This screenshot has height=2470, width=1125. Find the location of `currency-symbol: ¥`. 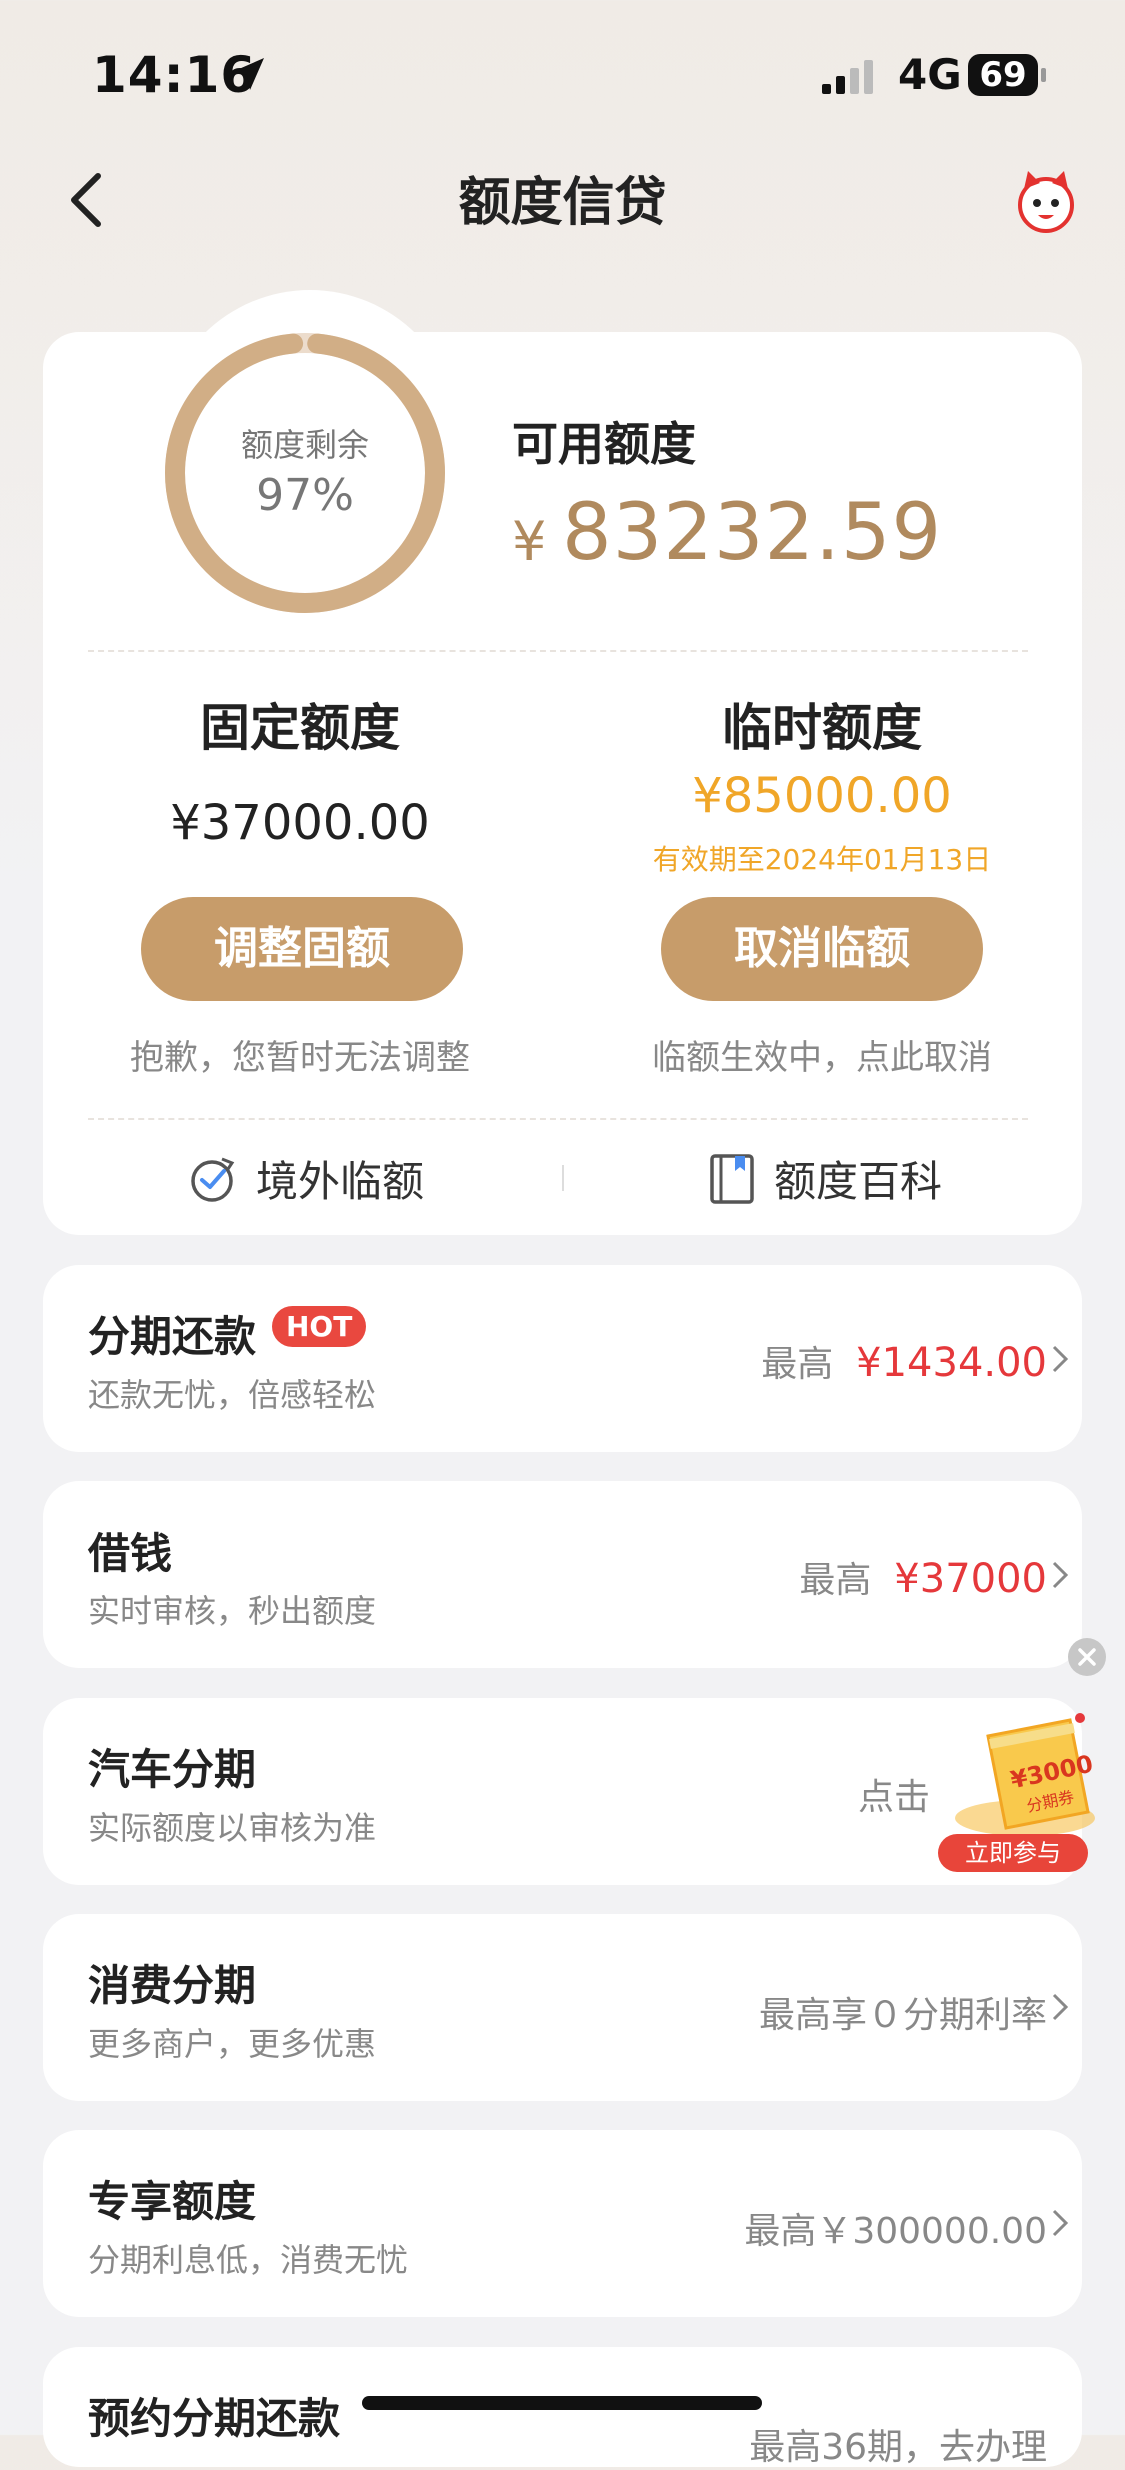

currency-symbol: ¥ is located at coordinates (529, 541).